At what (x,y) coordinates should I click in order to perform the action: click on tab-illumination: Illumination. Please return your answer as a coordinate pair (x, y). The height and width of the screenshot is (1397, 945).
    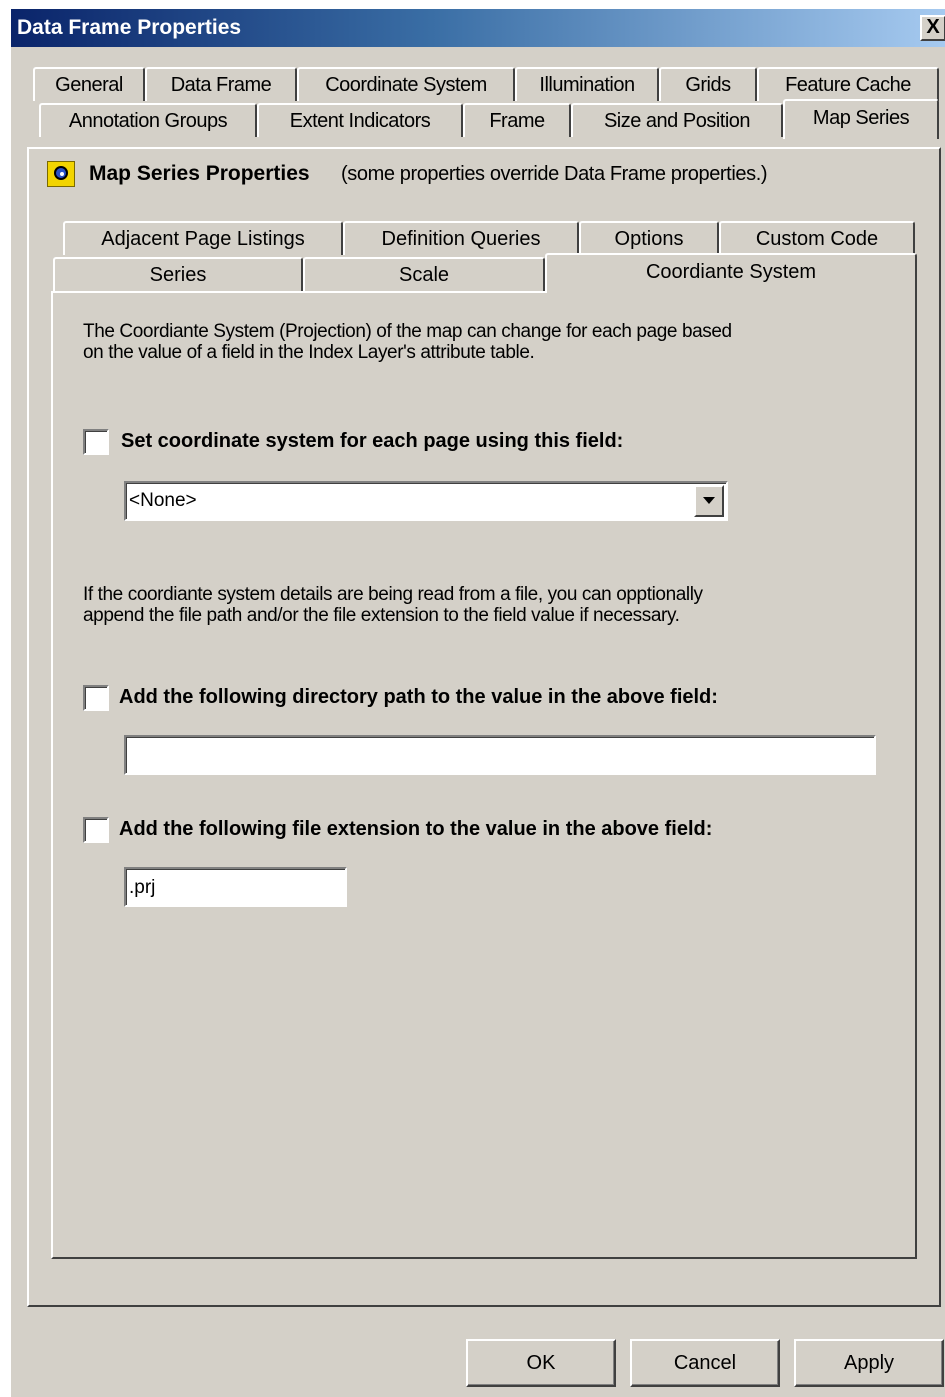
    Looking at the image, I should click on (587, 84).